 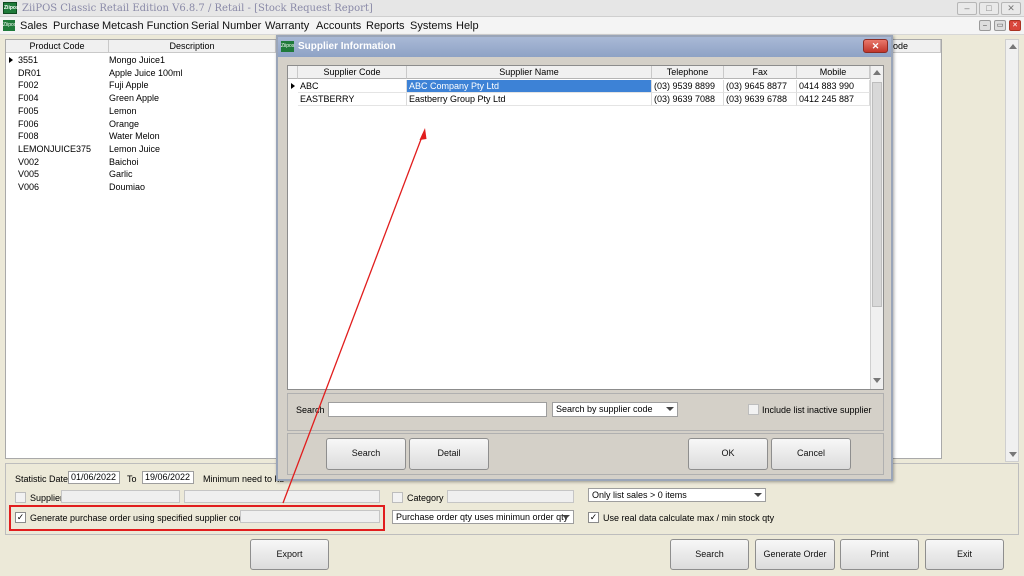 I want to click on category-label: Category, so click(x=425, y=498).